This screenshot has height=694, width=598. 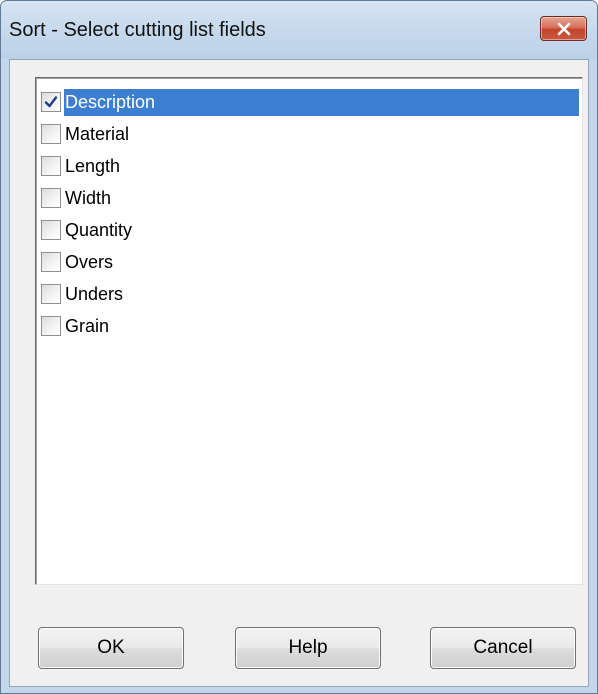 What do you see at coordinates (99, 229) in the screenshot?
I see `list-item-label: Quantity` at bounding box center [99, 229].